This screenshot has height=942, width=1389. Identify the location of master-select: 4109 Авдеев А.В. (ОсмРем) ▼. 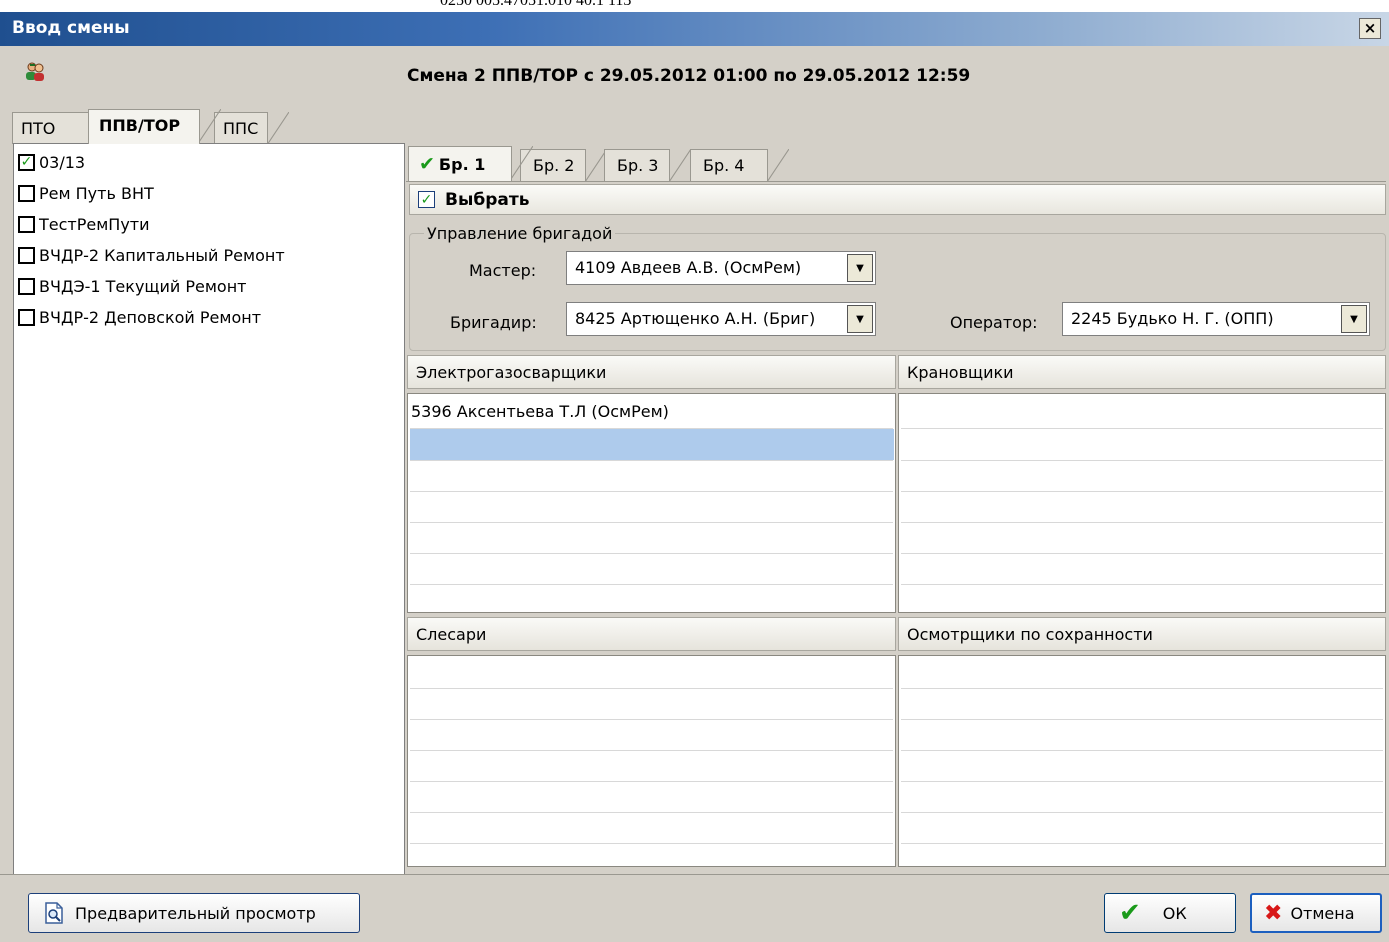
(721, 268).